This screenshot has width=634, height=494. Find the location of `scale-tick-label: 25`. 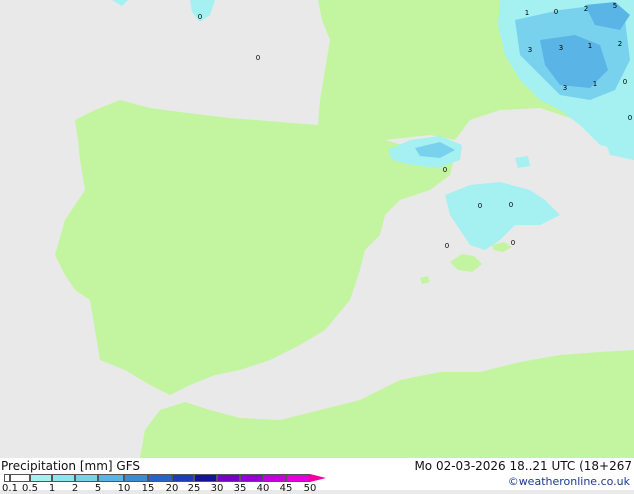

scale-tick-label: 25 is located at coordinates (194, 488).